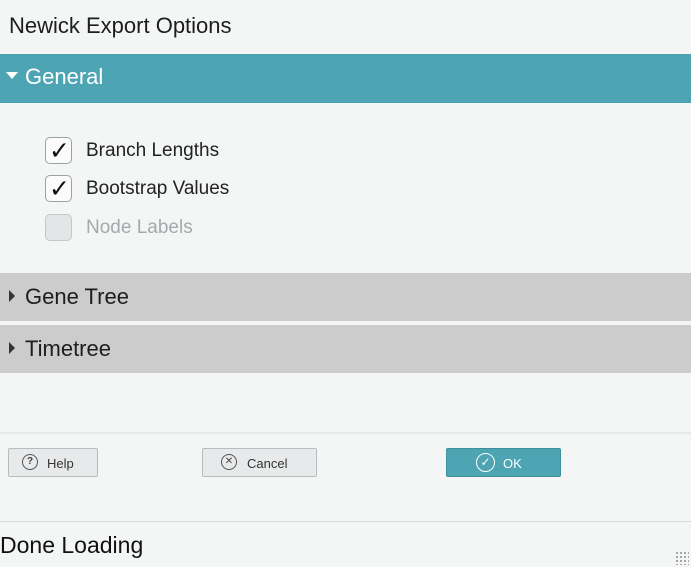  I want to click on option-bootstrap-values: ✓ Bootstrap Values, so click(245, 189).